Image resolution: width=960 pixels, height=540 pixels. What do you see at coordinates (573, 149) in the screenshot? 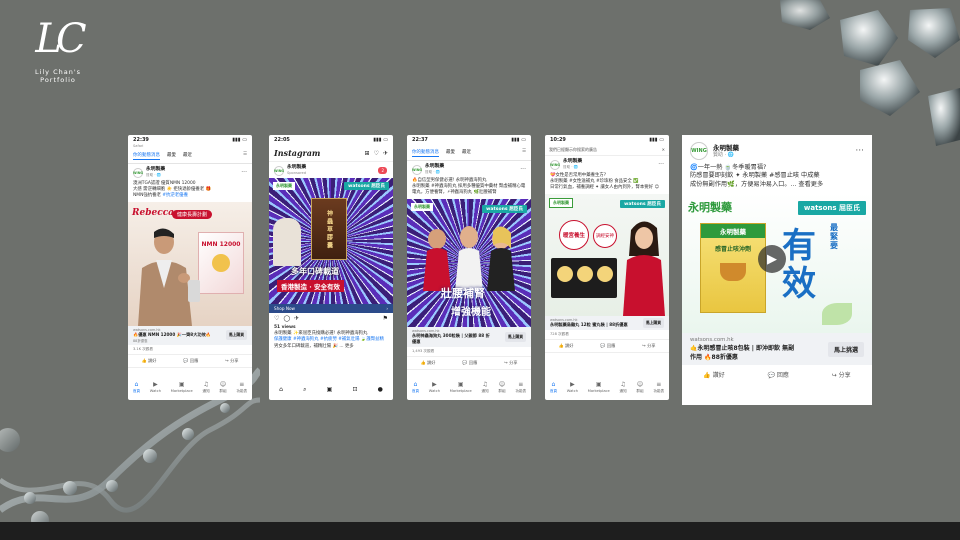
I see `ad-preview-notice: 我們已經顯示你搜索的廣告` at bounding box center [573, 149].